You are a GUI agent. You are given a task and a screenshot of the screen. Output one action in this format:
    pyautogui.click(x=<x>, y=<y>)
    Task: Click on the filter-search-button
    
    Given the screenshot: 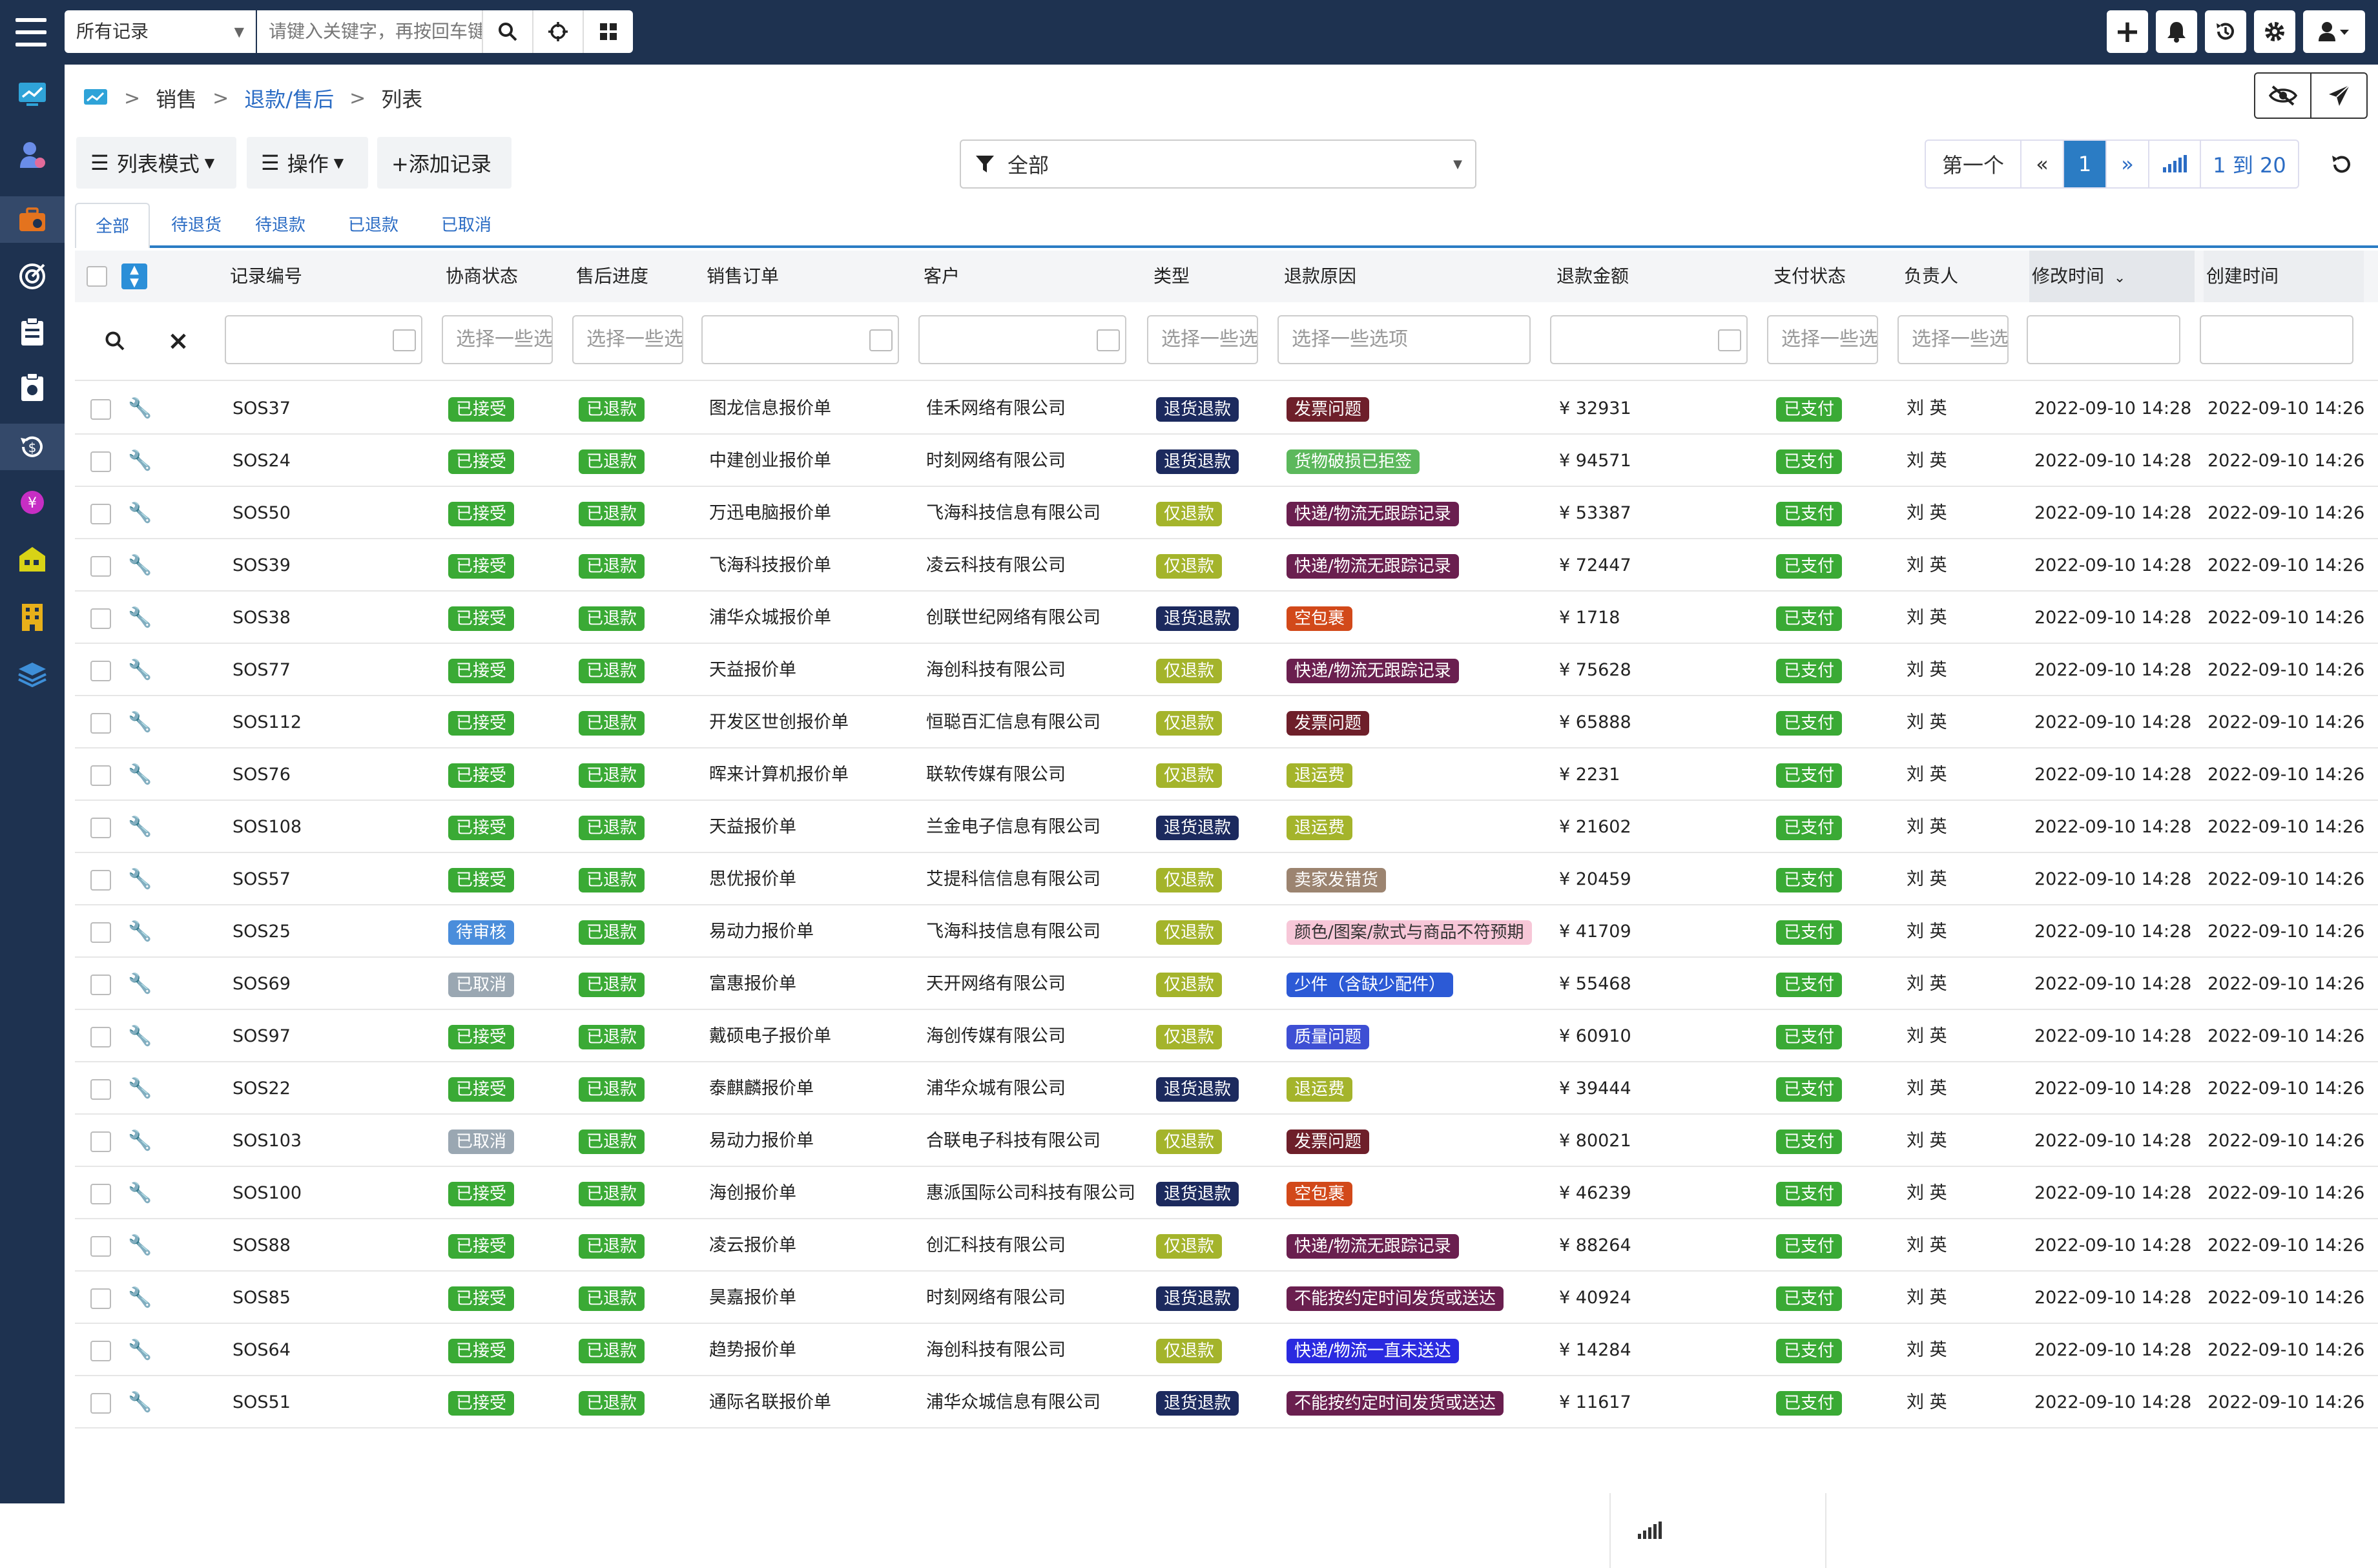 What is the action you would take?
    pyautogui.click(x=115, y=341)
    